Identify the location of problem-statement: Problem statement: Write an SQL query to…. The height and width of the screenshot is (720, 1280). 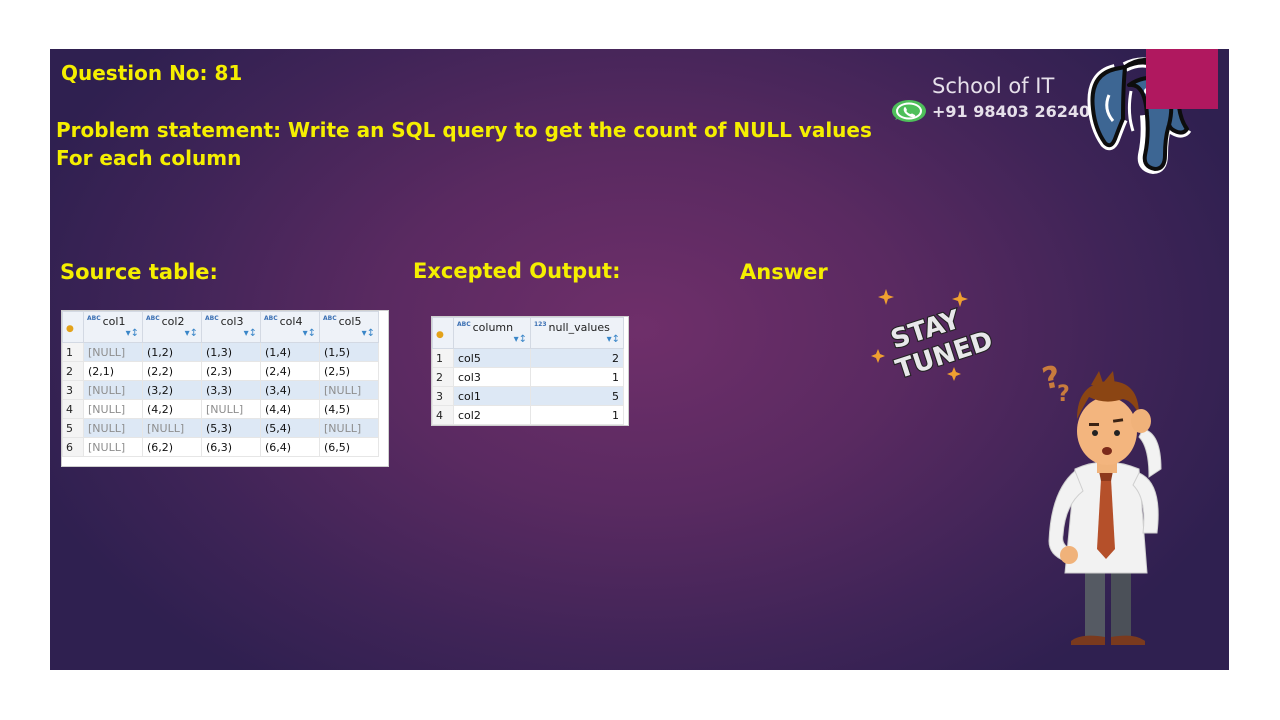
(464, 144).